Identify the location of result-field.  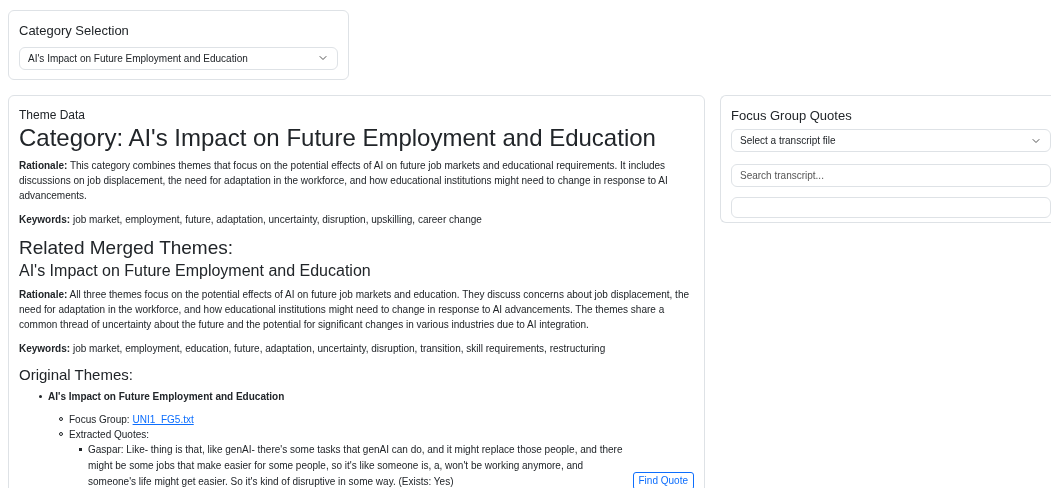
(891, 207).